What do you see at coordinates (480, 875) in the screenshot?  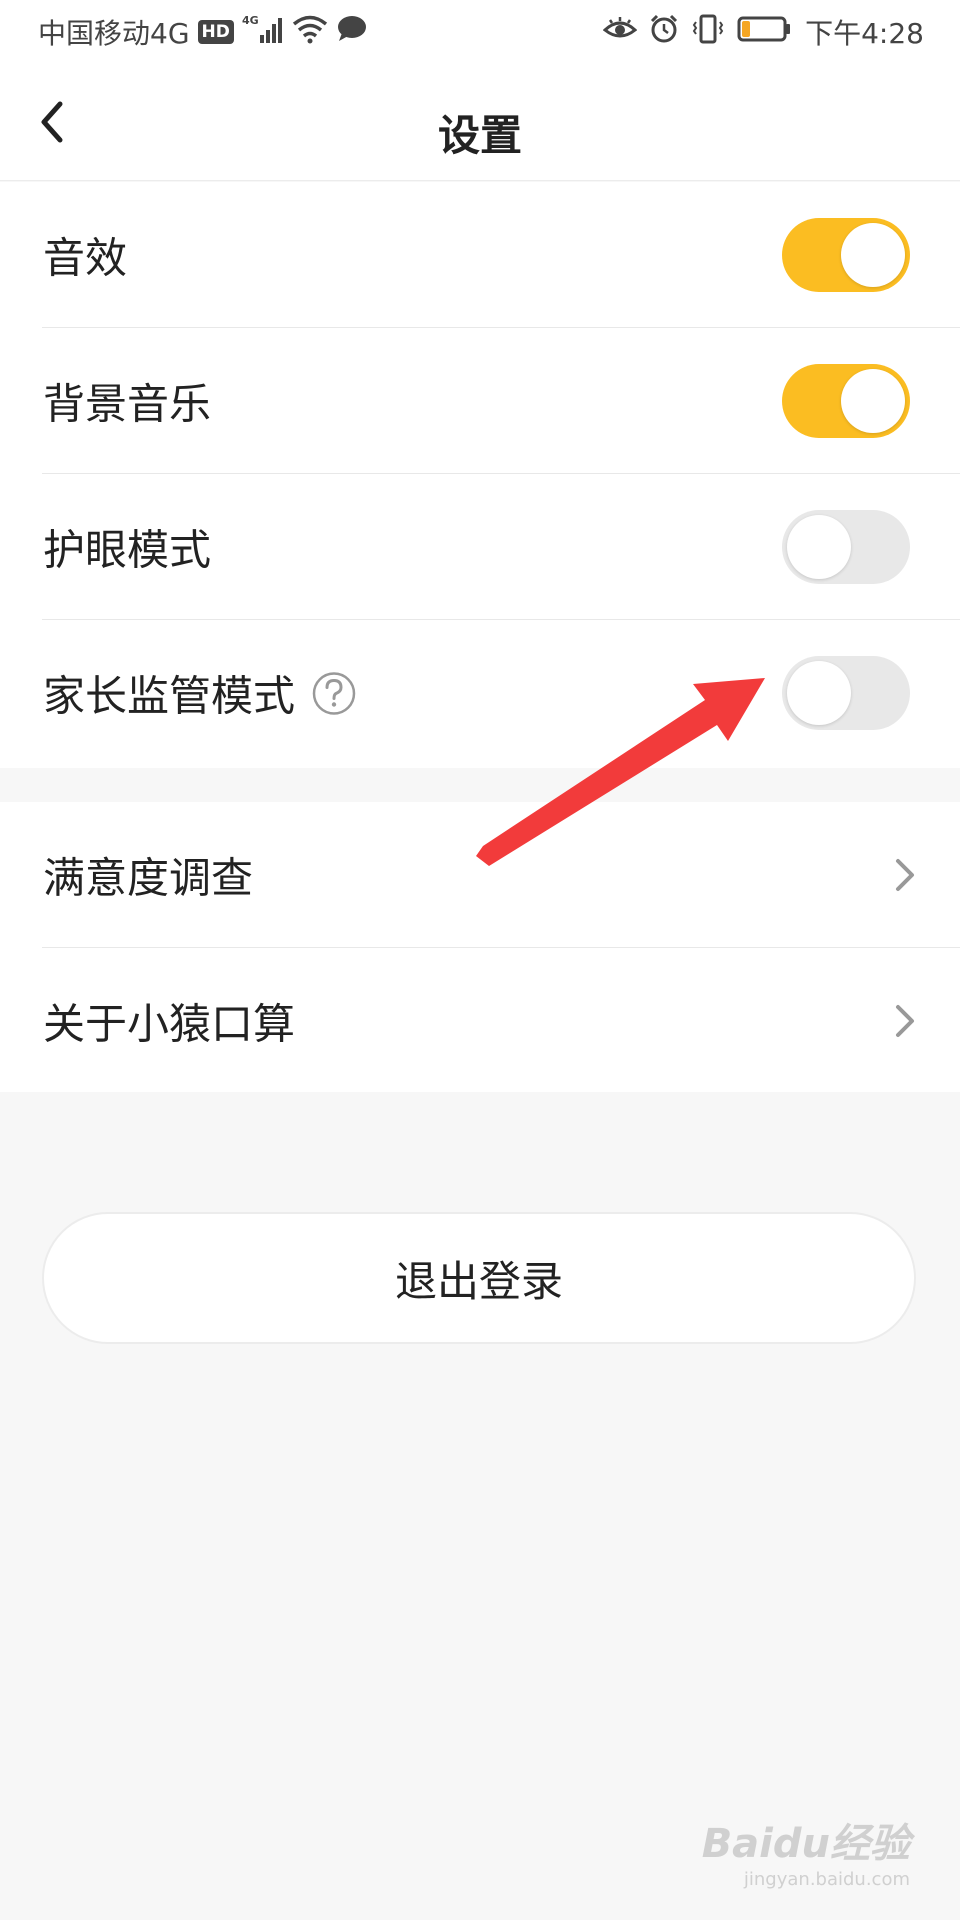 I see `satisfaction-survey-row: 满意度调查` at bounding box center [480, 875].